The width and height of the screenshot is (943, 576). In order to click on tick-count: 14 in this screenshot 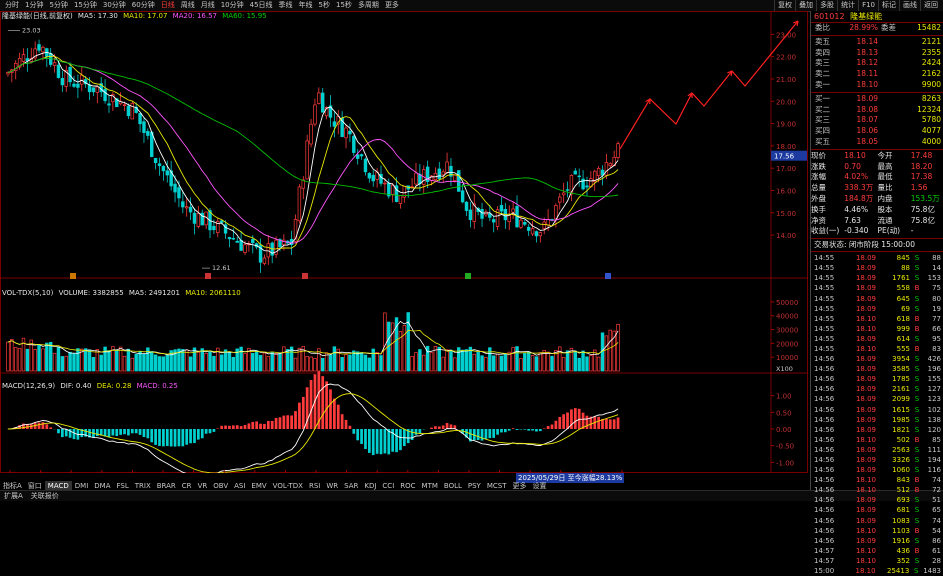, I will do `click(936, 268)`.